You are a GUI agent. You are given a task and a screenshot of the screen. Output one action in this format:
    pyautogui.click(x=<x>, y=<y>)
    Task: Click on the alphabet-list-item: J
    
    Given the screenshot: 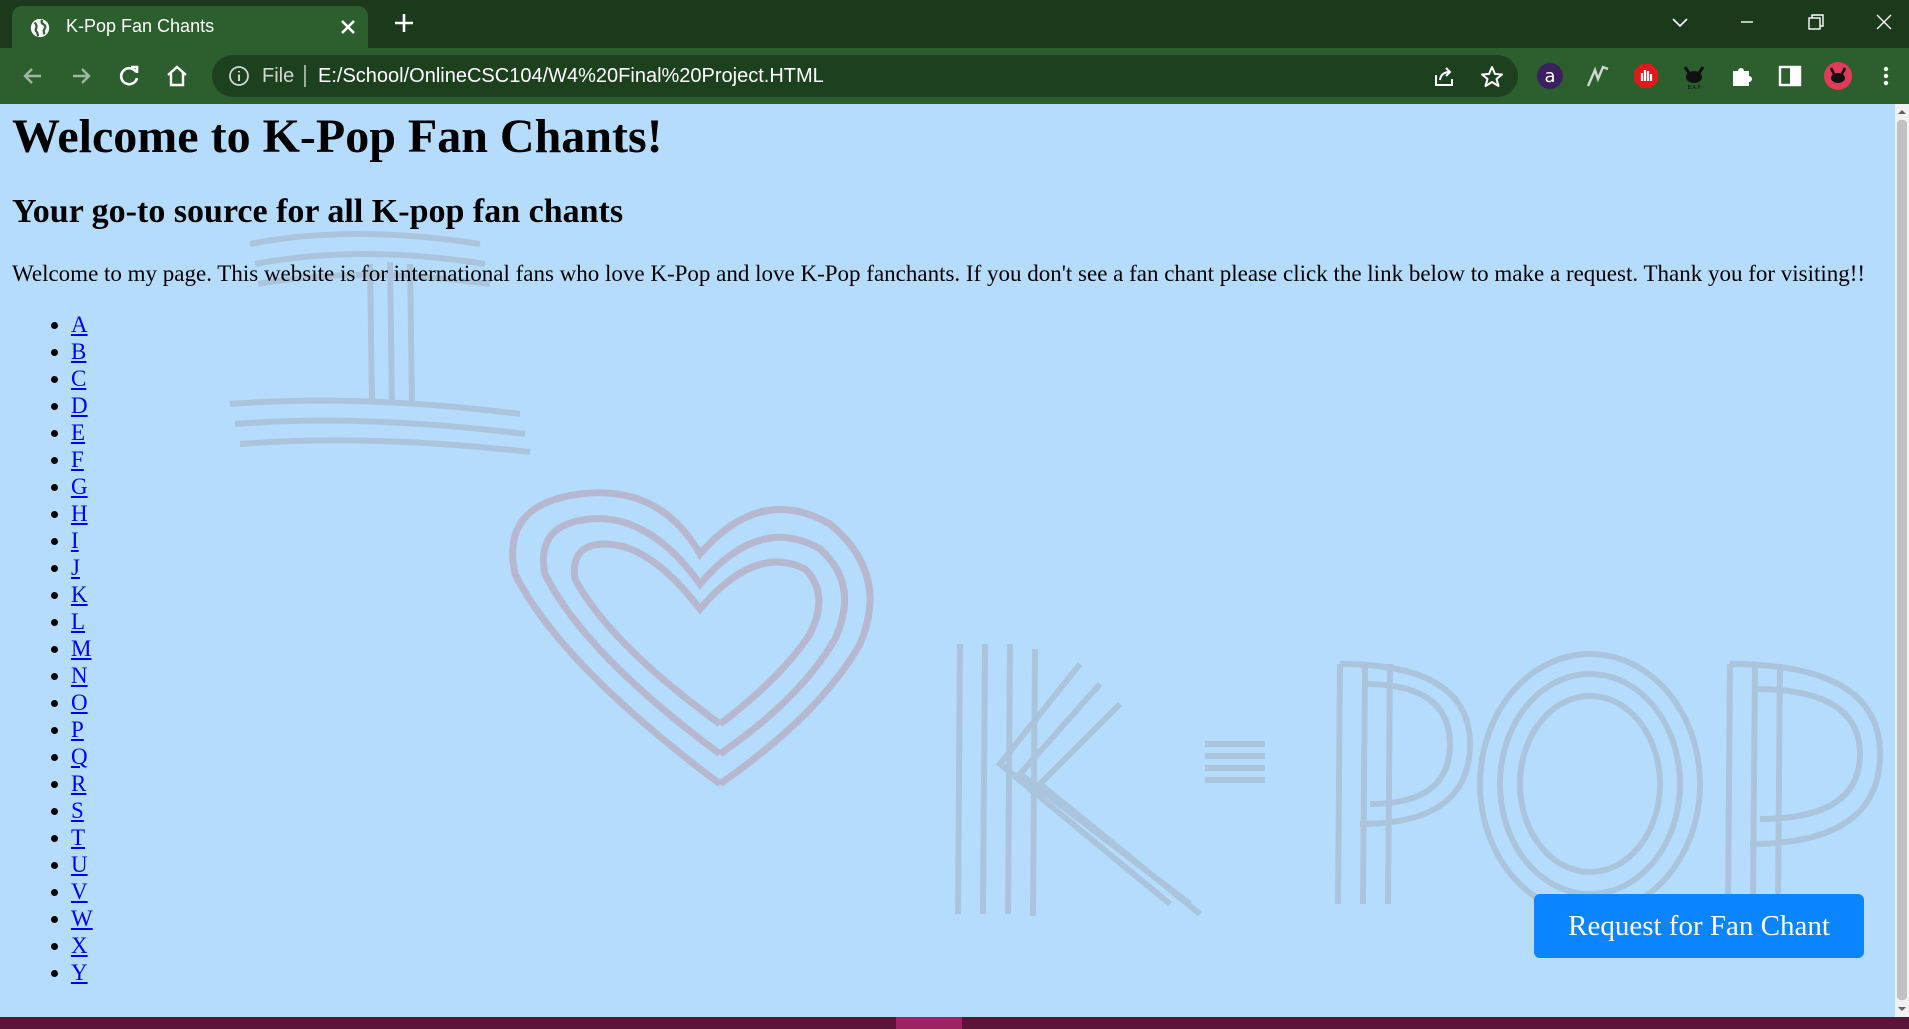 What is the action you would take?
    pyautogui.click(x=976, y=567)
    